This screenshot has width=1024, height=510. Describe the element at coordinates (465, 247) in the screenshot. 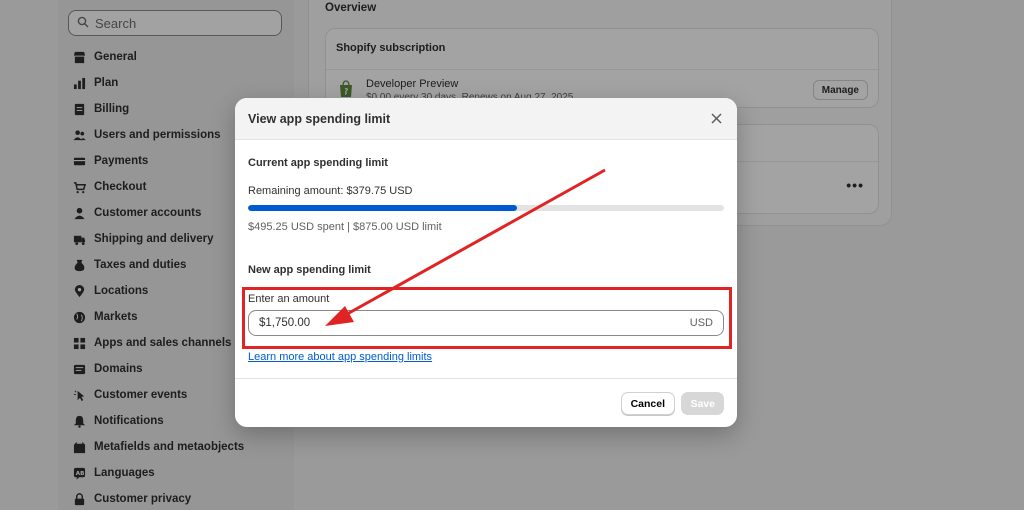

I see `annotation-arrow-icon` at that location.